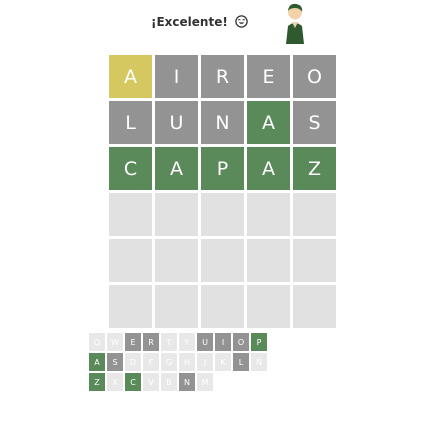  Describe the element at coordinates (187, 362) in the screenshot. I see `key-h: H` at that location.